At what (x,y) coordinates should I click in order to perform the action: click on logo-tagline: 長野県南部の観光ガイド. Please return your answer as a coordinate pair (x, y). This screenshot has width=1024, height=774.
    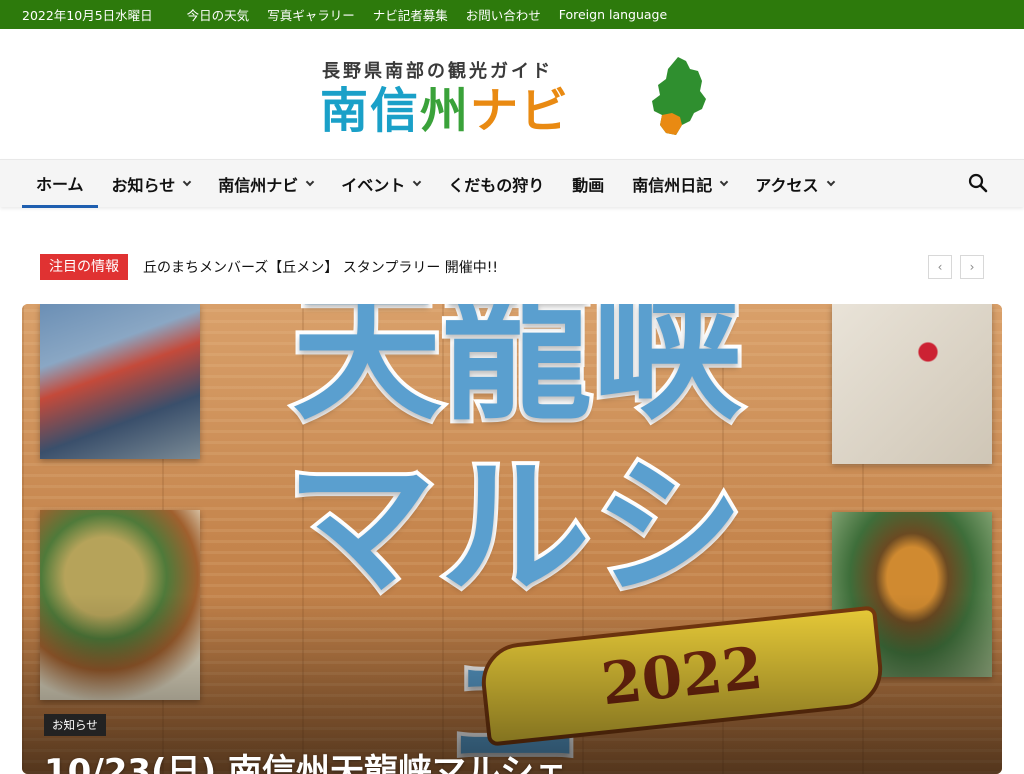
    Looking at the image, I should click on (437, 71).